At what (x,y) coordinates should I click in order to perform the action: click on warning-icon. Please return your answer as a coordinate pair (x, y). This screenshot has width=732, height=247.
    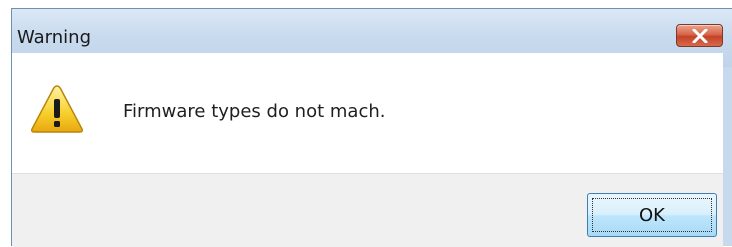
    Looking at the image, I should click on (57, 109).